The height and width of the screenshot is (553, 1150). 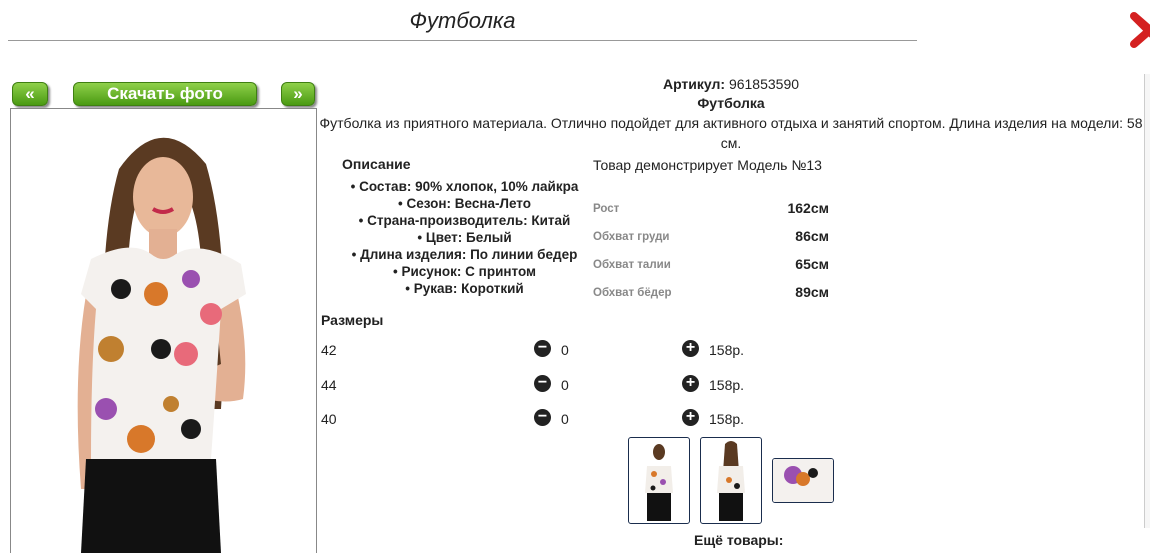 I want to click on page-title: Футболка, so click(x=462, y=20).